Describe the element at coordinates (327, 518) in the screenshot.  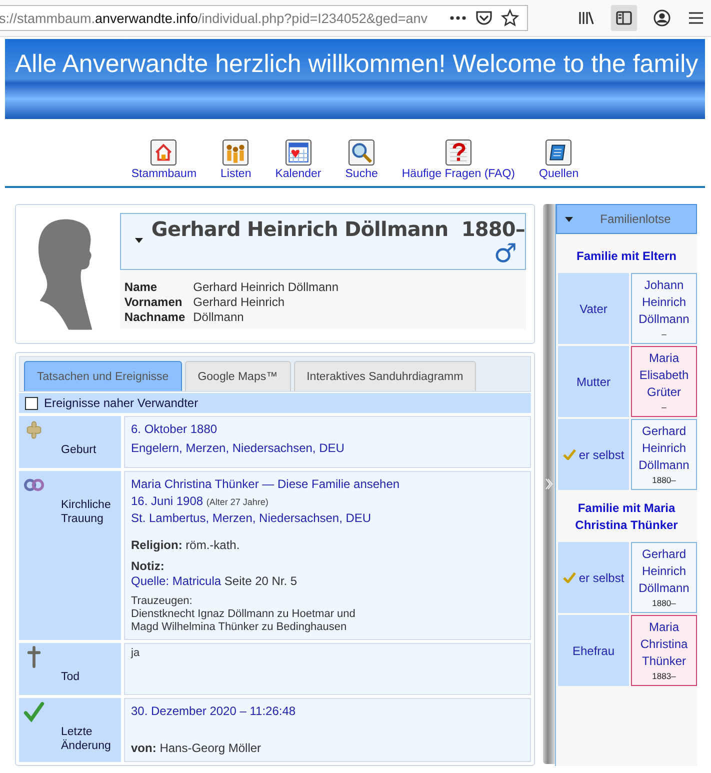
I see `place-link: St. Lambertus, Merzen, Niedersachsen, DEU` at that location.